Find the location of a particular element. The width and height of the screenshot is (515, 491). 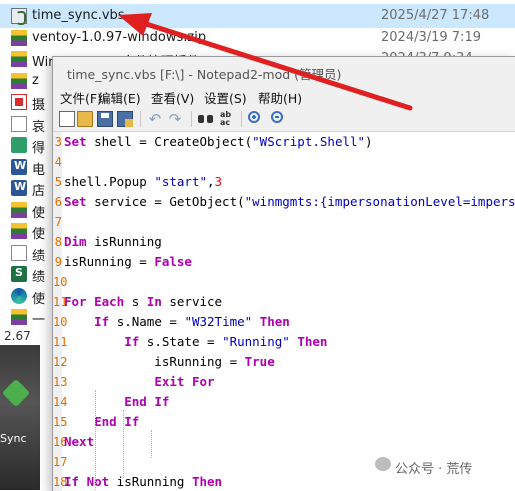

code-text: Dim isRunning is located at coordinates (113, 241).